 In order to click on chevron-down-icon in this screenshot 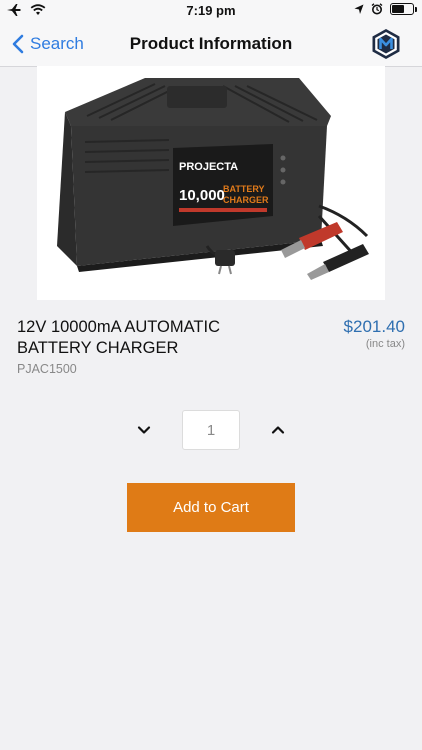, I will do `click(144, 430)`.